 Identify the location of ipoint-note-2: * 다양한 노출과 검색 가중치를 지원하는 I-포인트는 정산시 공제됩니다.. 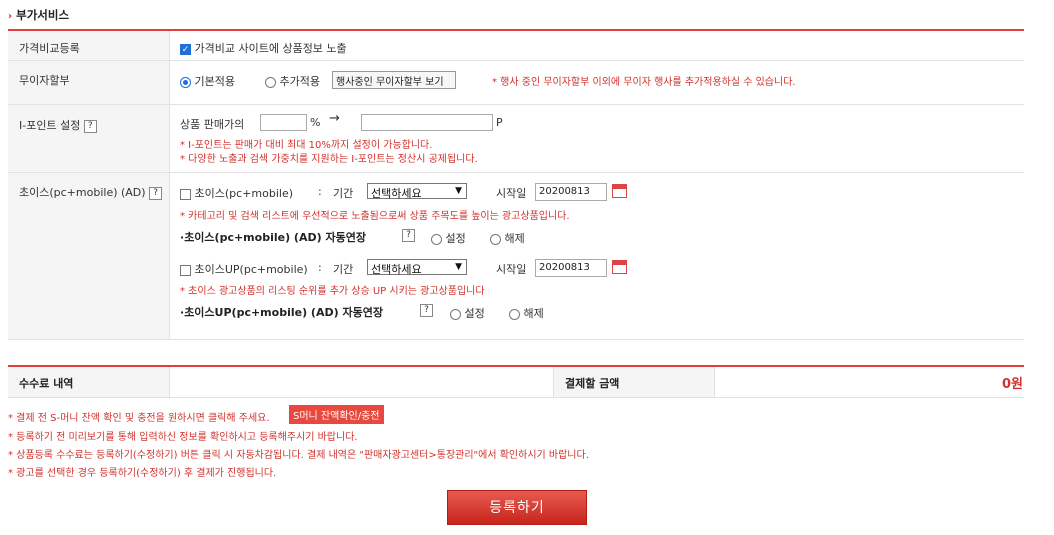
(329, 159).